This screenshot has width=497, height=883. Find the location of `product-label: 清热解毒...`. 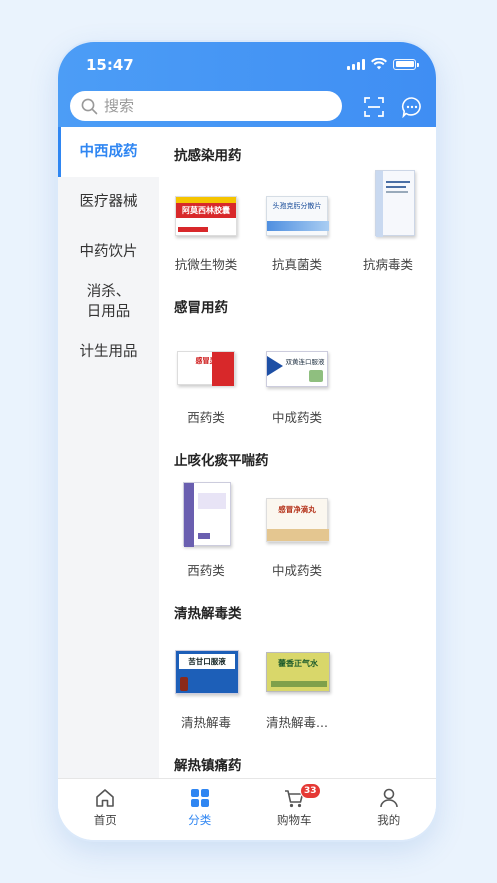

product-label: 清热解毒... is located at coordinates (297, 722).